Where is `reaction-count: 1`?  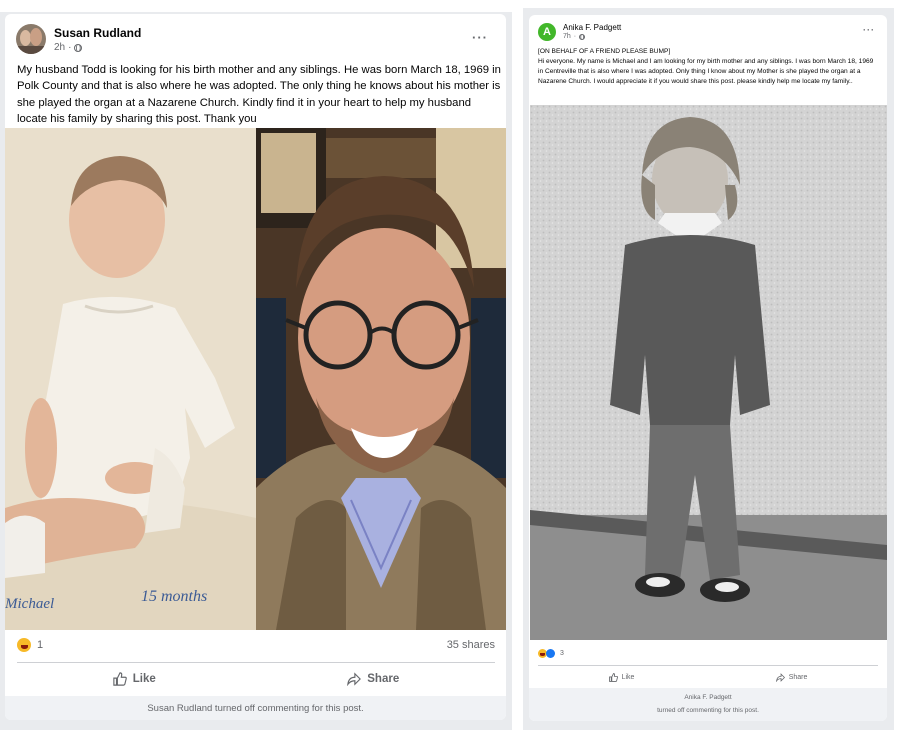
reaction-count: 1 is located at coordinates (40, 645).